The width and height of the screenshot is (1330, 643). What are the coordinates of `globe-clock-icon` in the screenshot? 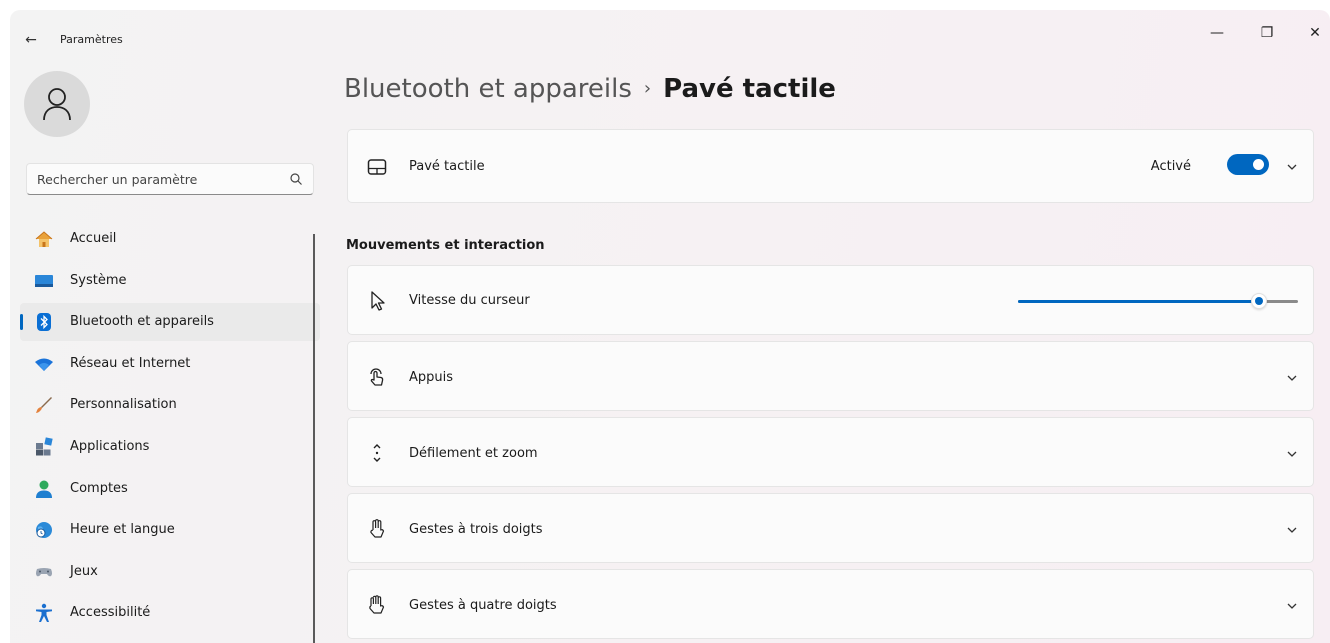 It's located at (44, 530).